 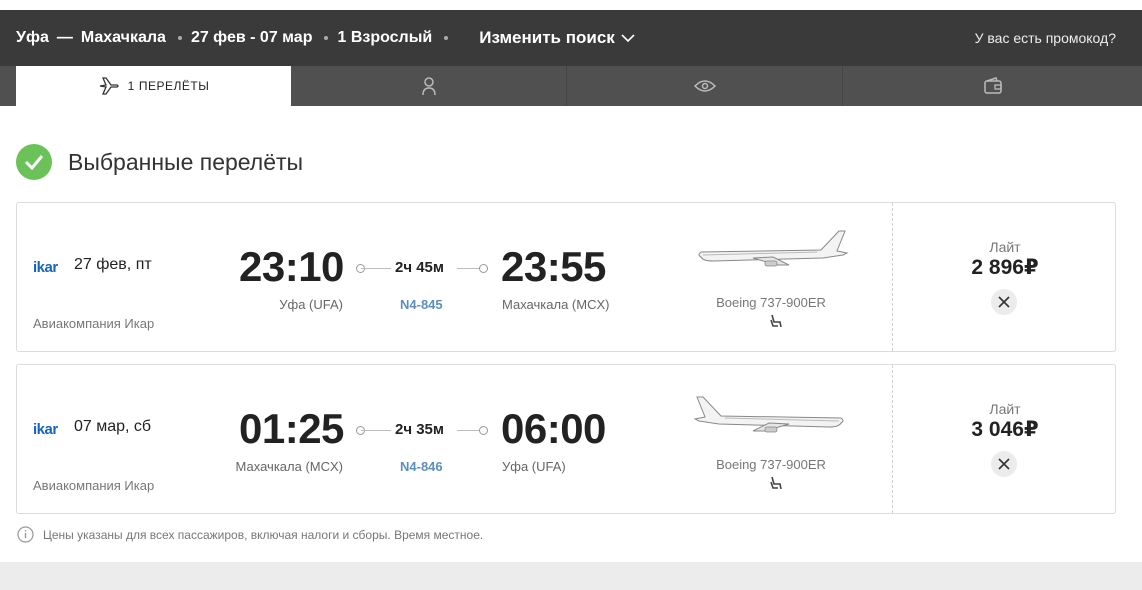 I want to click on travel-dates: 27 фев - 07 мар, so click(x=251, y=37).